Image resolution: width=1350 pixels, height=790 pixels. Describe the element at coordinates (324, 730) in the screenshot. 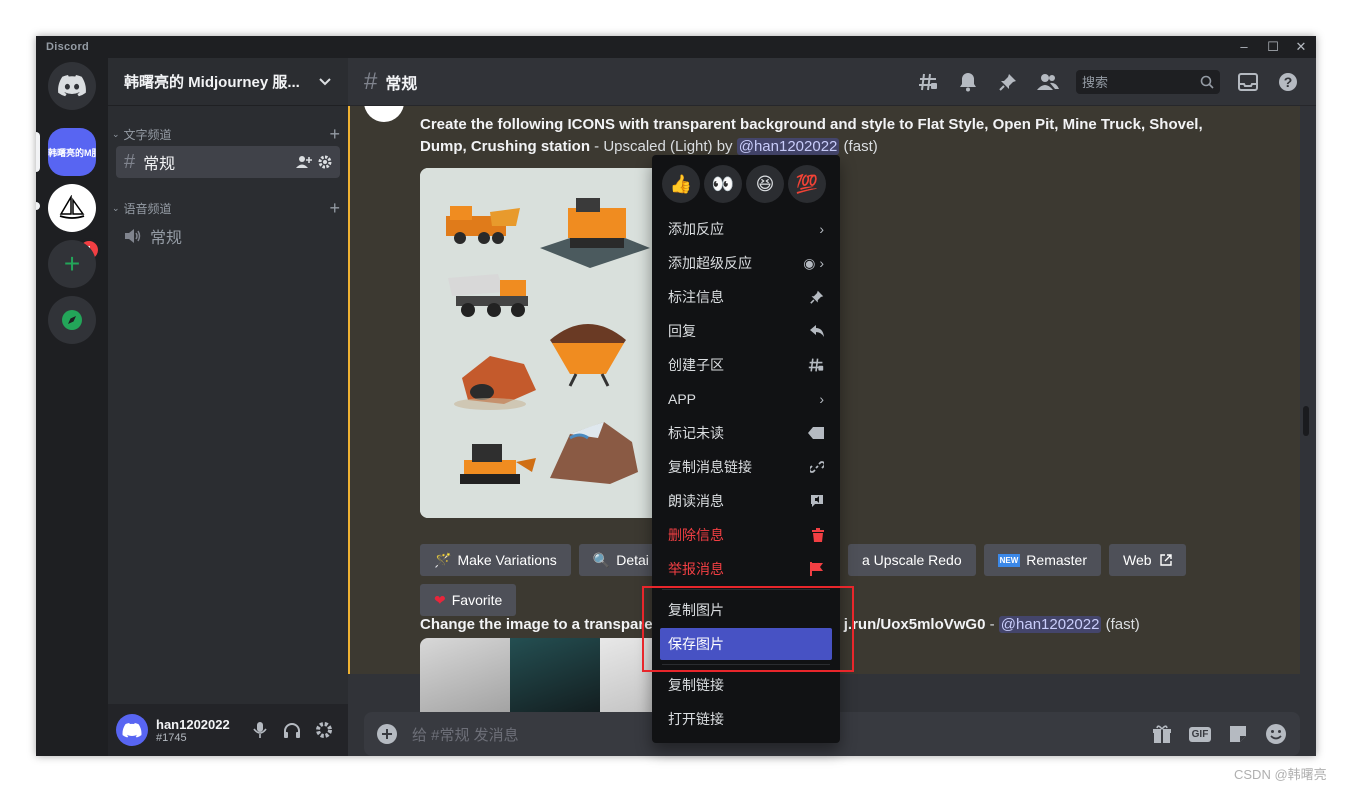

I see `user-settings-button` at that location.